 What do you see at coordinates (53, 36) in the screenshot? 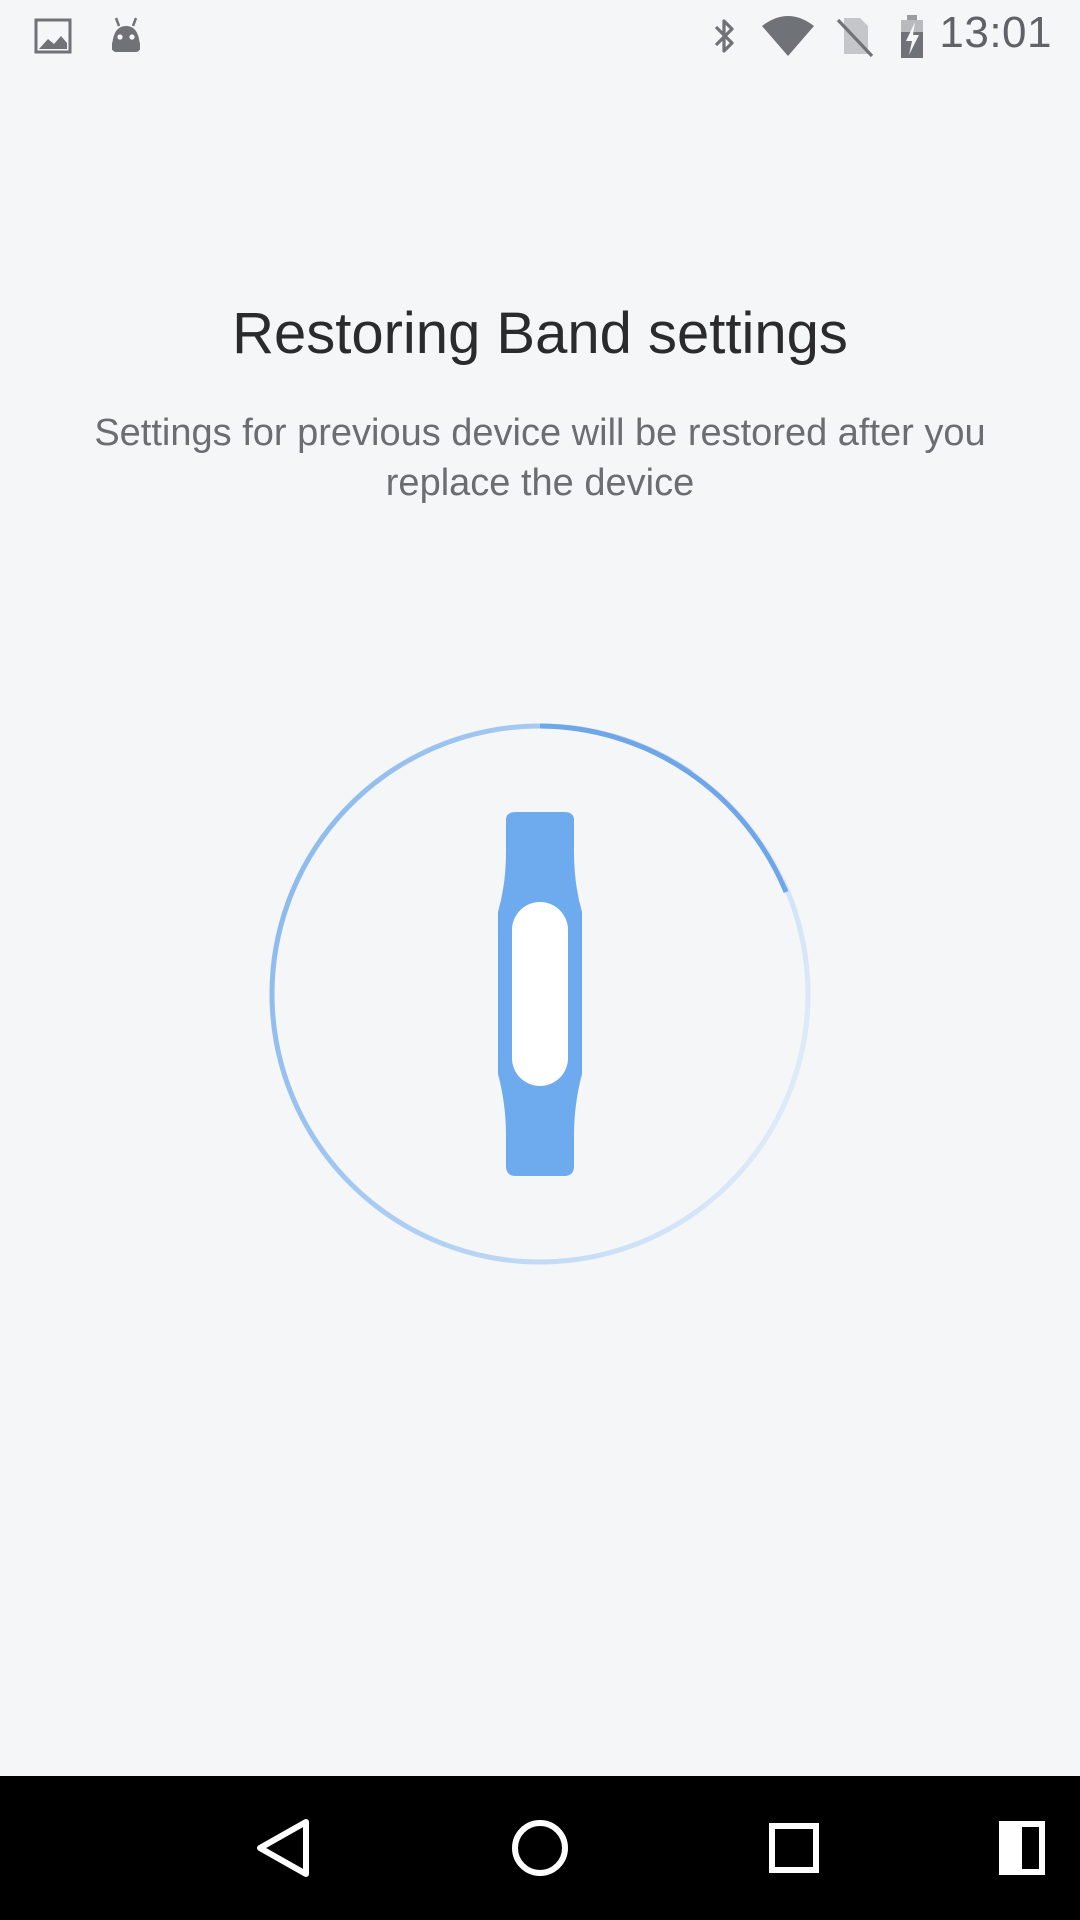
I see `image-notification-icon` at bounding box center [53, 36].